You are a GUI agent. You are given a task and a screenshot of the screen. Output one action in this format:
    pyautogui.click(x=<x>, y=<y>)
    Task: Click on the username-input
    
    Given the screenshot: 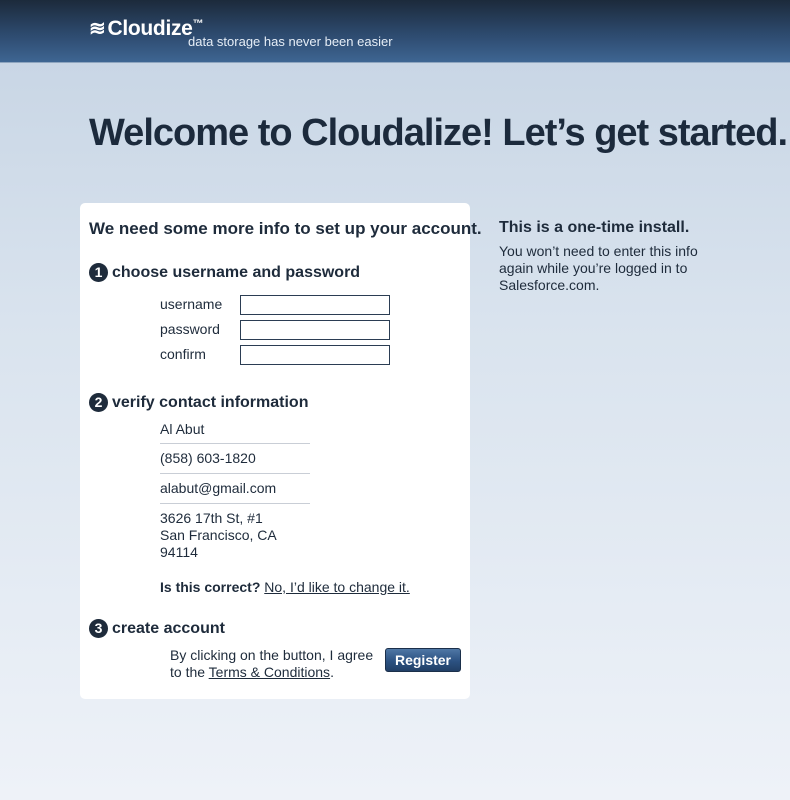 What is the action you would take?
    pyautogui.click(x=315, y=305)
    